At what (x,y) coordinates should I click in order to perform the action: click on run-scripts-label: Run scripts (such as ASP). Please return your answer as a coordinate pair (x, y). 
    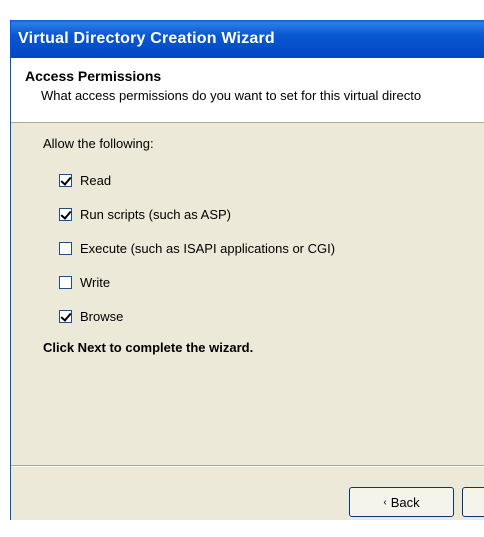
    Looking at the image, I should click on (155, 214).